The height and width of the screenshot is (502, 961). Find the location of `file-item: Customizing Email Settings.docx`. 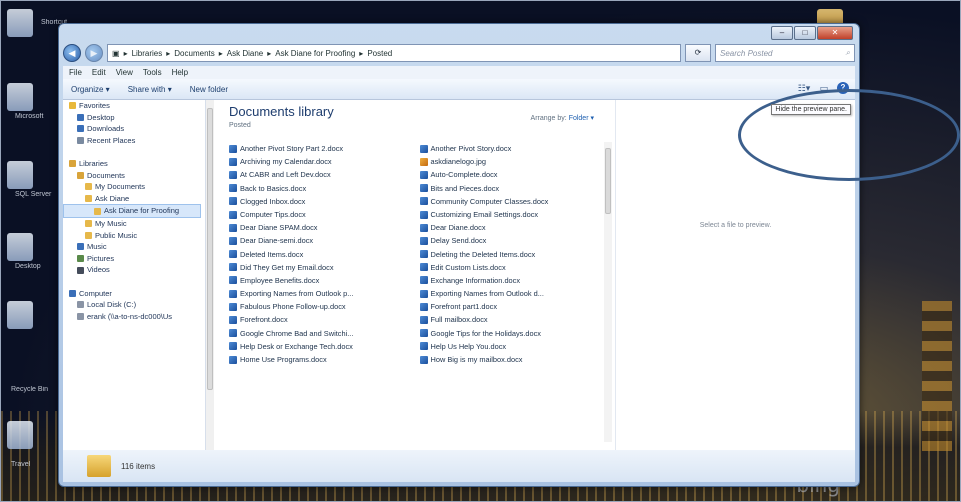

file-item: Customizing Email Settings.docx is located at coordinates (510, 214).